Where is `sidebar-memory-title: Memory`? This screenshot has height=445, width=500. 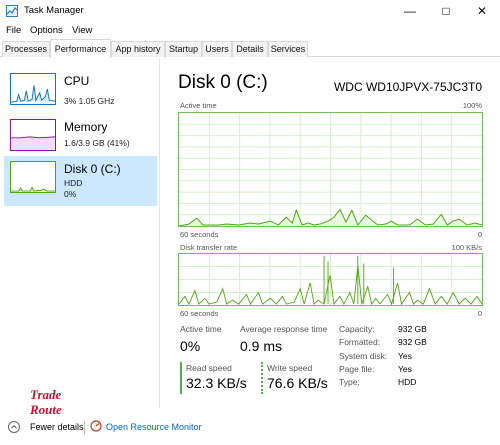
sidebar-memory-title: Memory is located at coordinates (86, 127).